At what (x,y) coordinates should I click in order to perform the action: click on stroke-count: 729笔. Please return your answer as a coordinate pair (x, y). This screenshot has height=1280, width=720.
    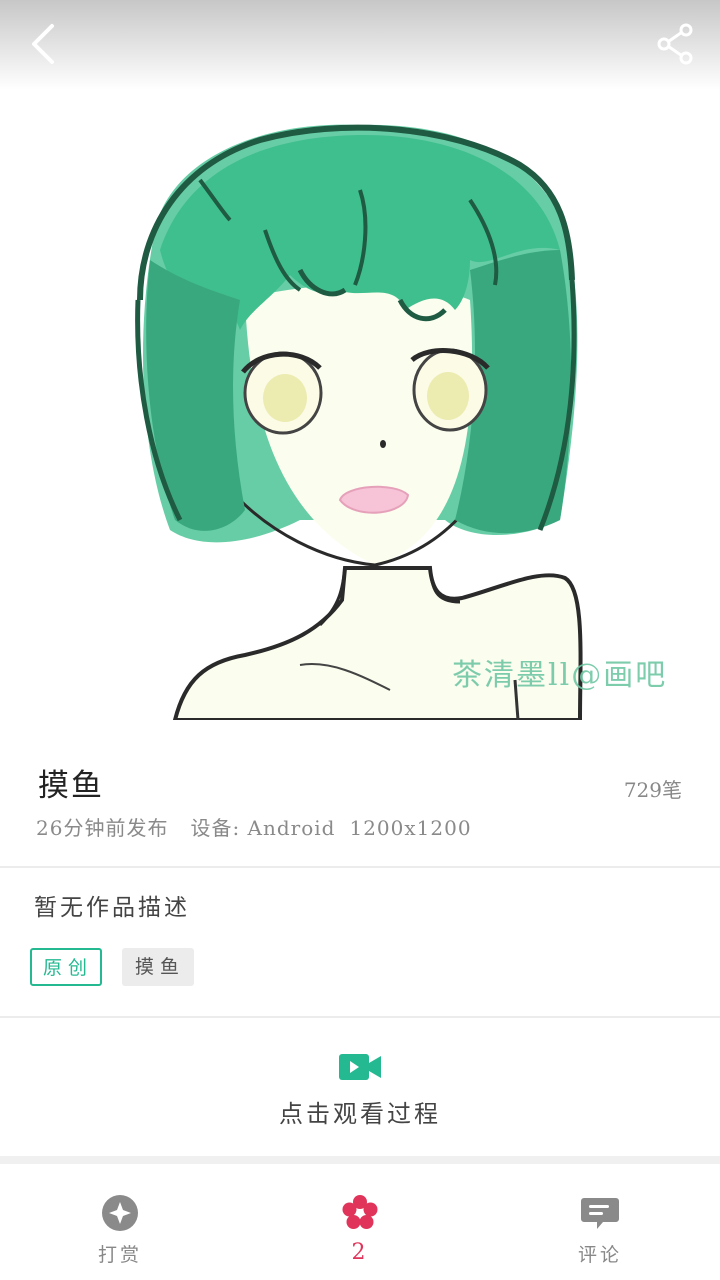
    Looking at the image, I should click on (652, 790).